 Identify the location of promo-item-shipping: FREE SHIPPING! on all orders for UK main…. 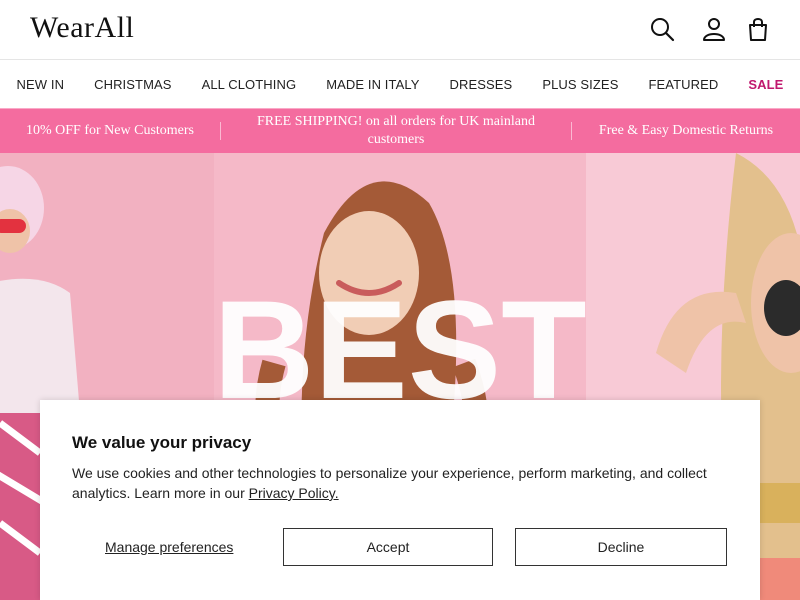
(396, 130).